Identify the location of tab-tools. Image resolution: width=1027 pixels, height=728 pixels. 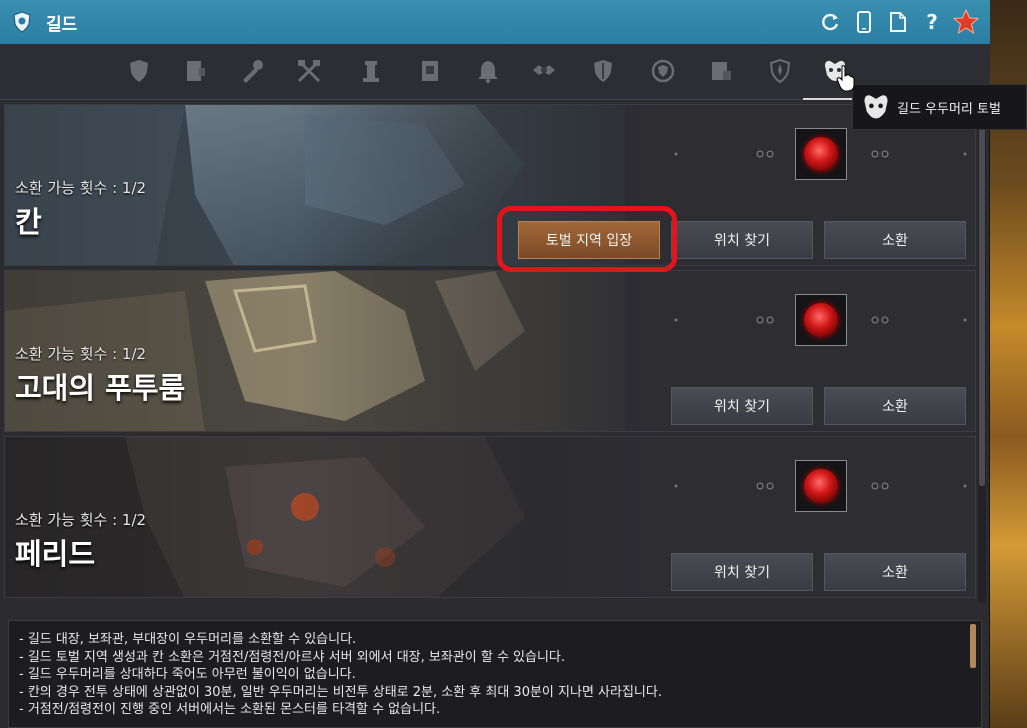
(252, 71).